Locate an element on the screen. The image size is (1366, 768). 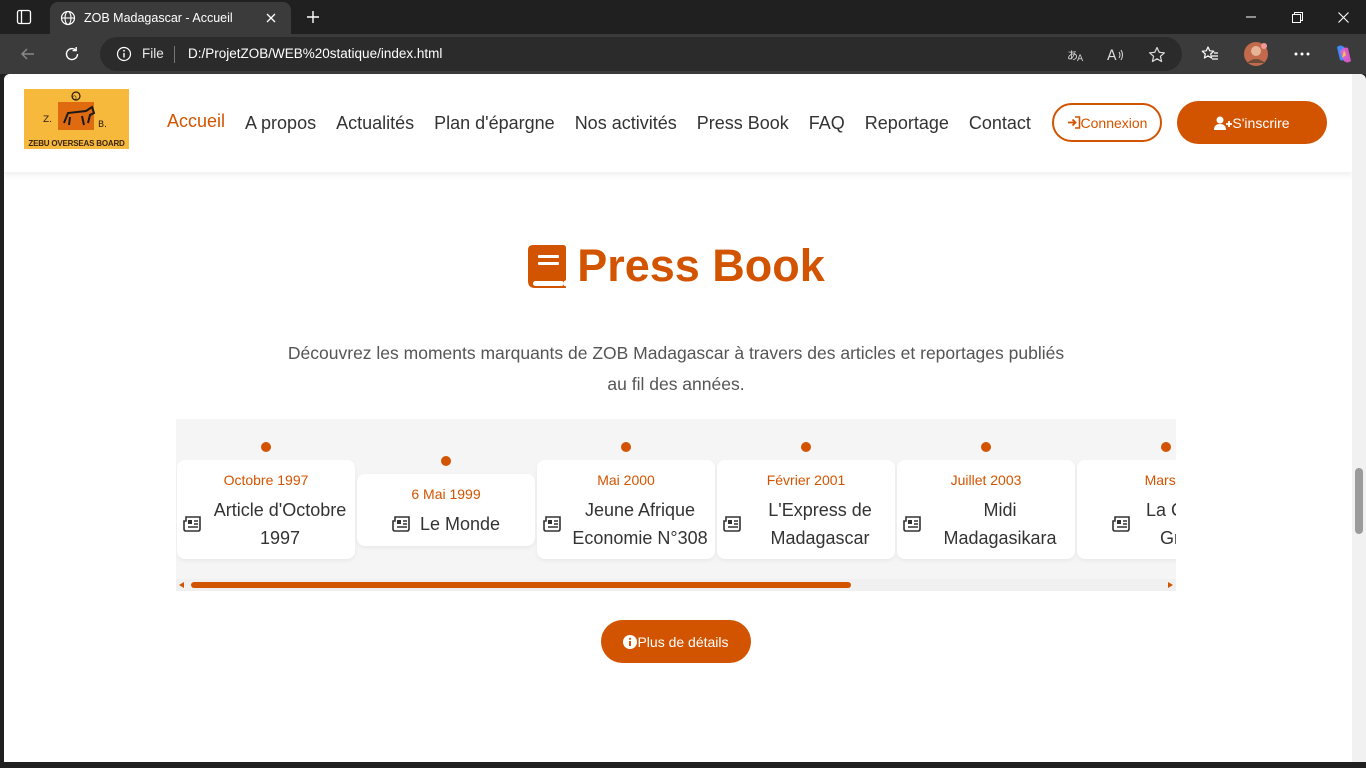
timeline-title: Jeune Afrique Economie N°308 is located at coordinates (640, 524).